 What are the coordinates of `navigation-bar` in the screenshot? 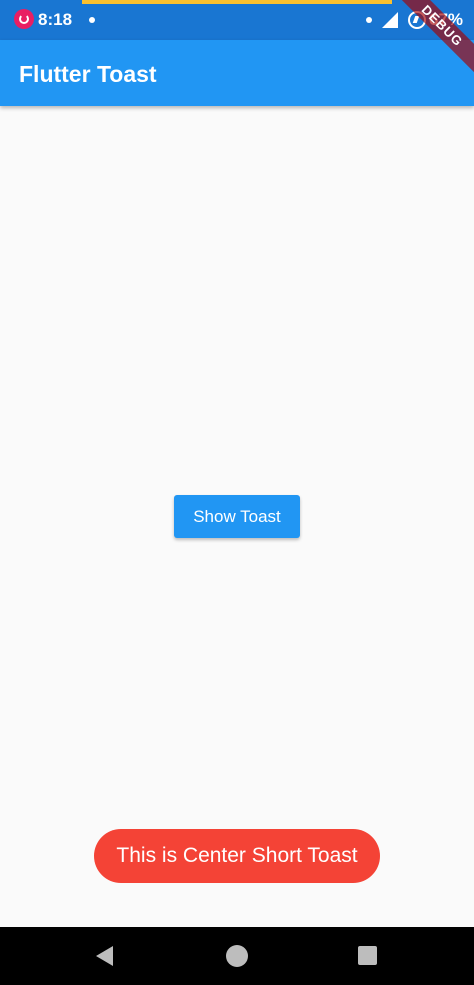 It's located at (237, 956).